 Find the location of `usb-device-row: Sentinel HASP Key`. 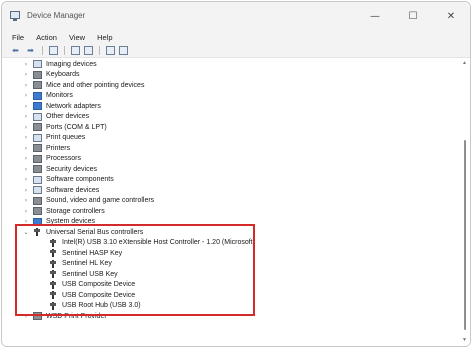

usb-device-row: Sentinel HASP Key is located at coordinates (80, 253).